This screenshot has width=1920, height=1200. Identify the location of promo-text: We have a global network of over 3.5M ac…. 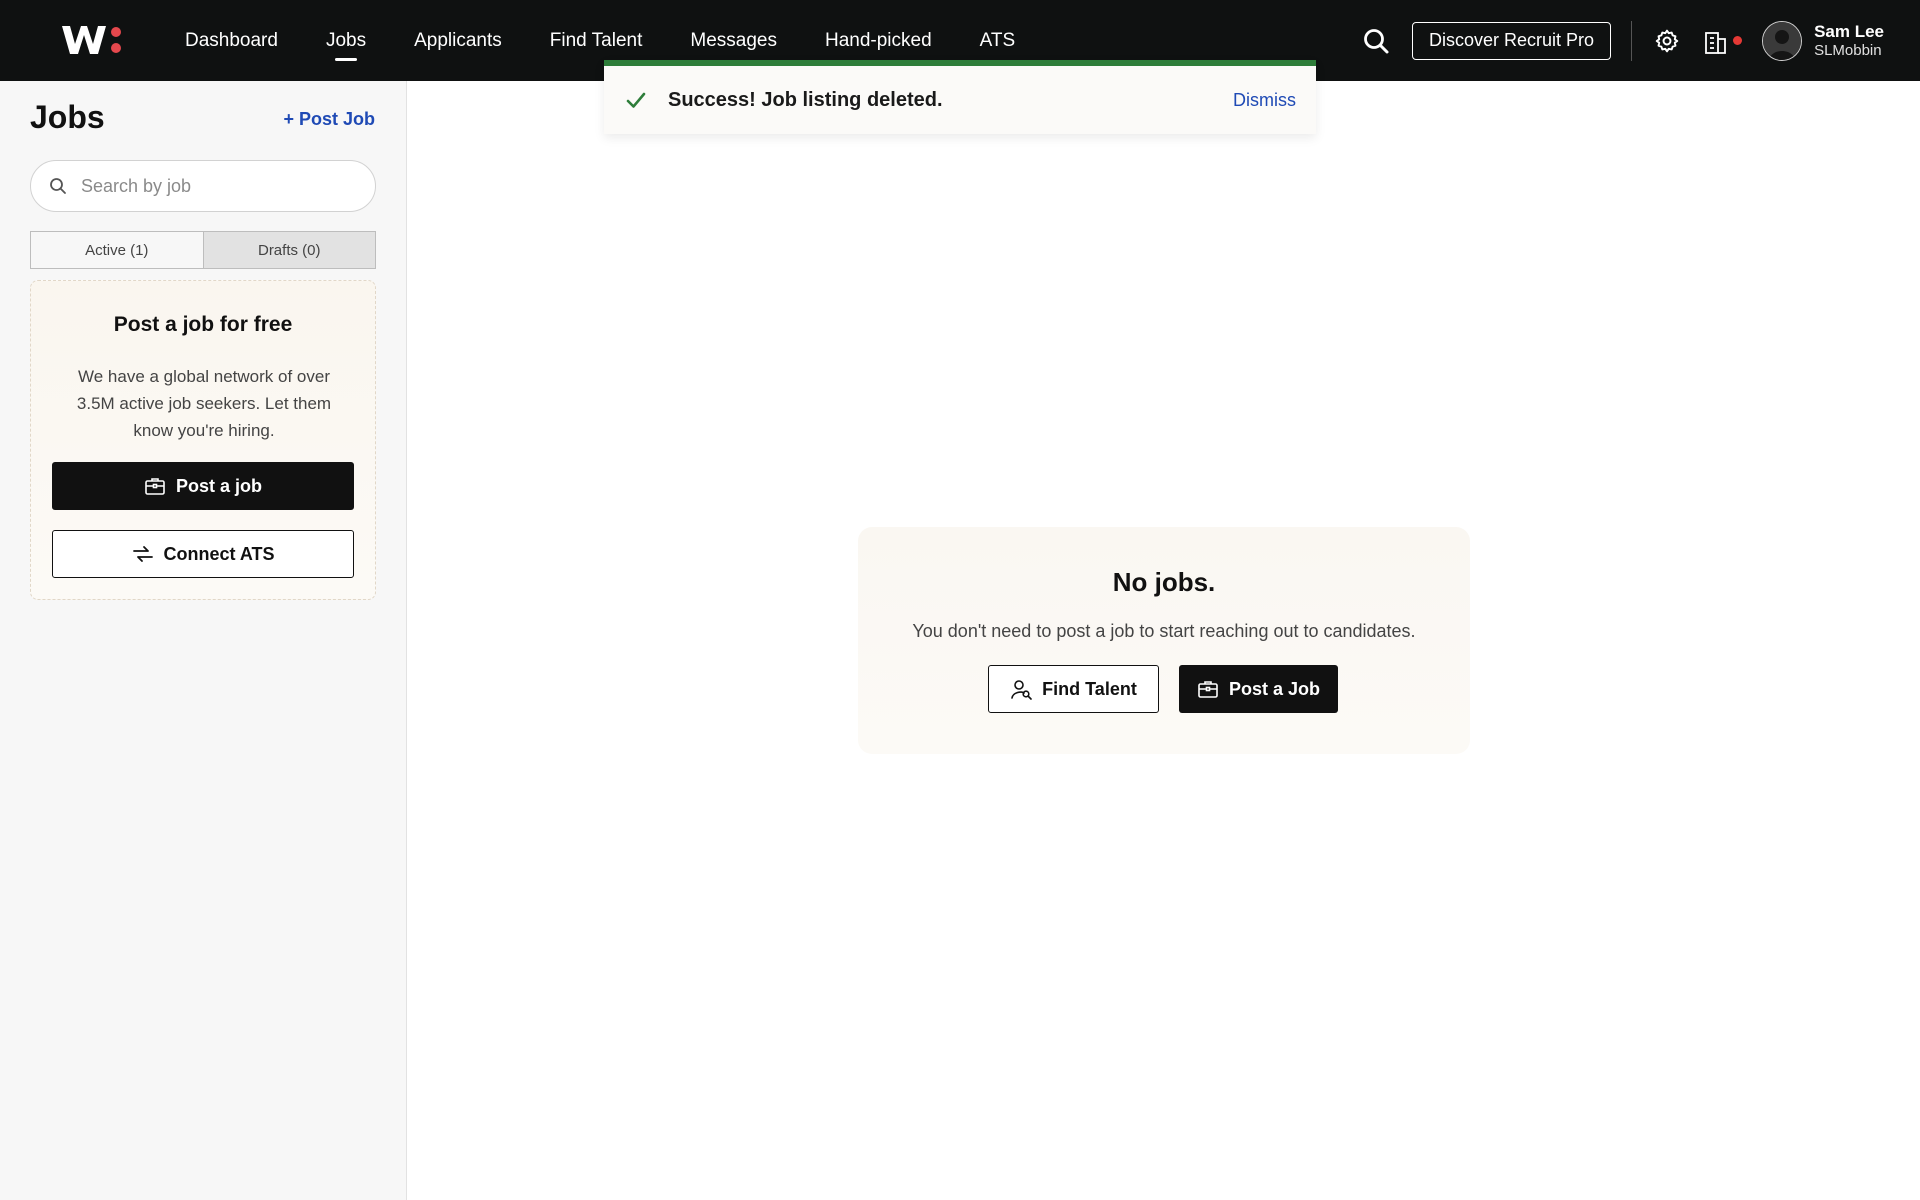
(204, 403).